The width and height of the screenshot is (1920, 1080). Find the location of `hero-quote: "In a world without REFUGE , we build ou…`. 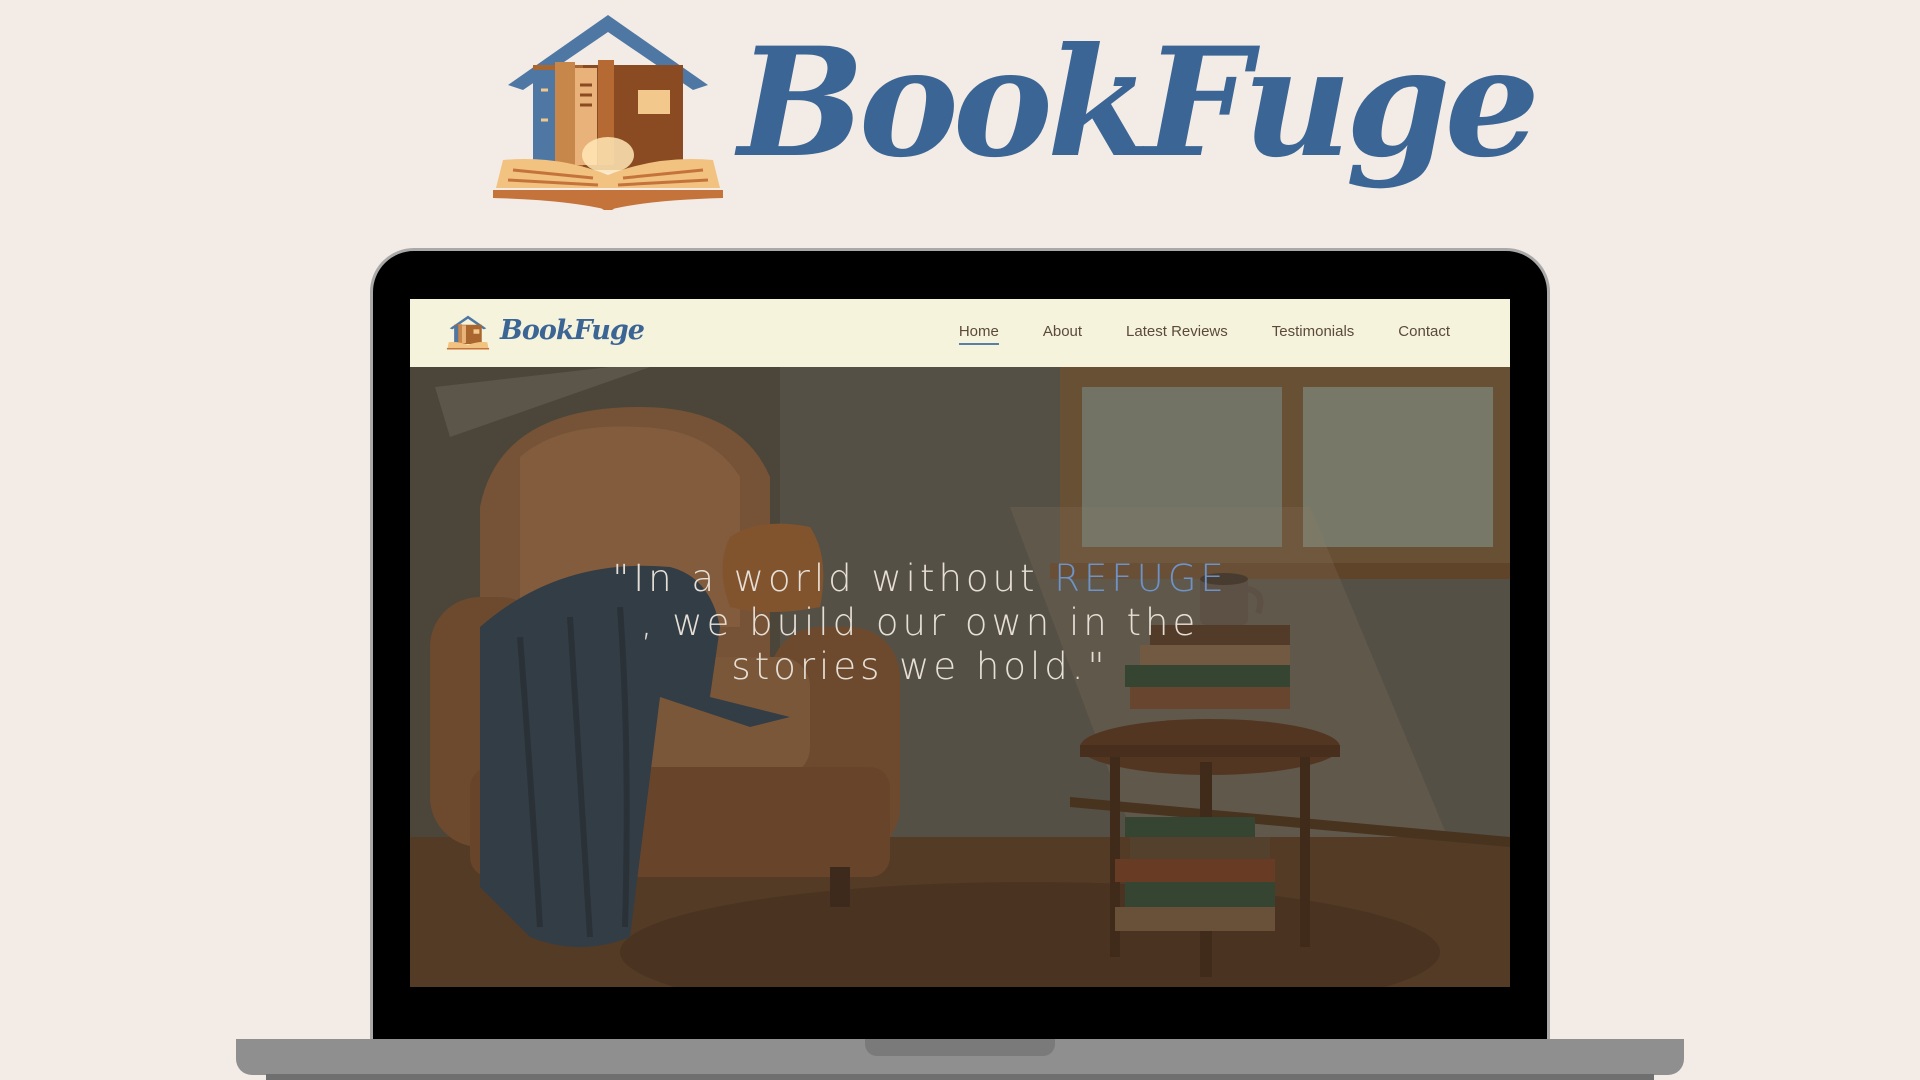

hero-quote: "In a world without REFUGE , we build ou… is located at coordinates (920, 623).